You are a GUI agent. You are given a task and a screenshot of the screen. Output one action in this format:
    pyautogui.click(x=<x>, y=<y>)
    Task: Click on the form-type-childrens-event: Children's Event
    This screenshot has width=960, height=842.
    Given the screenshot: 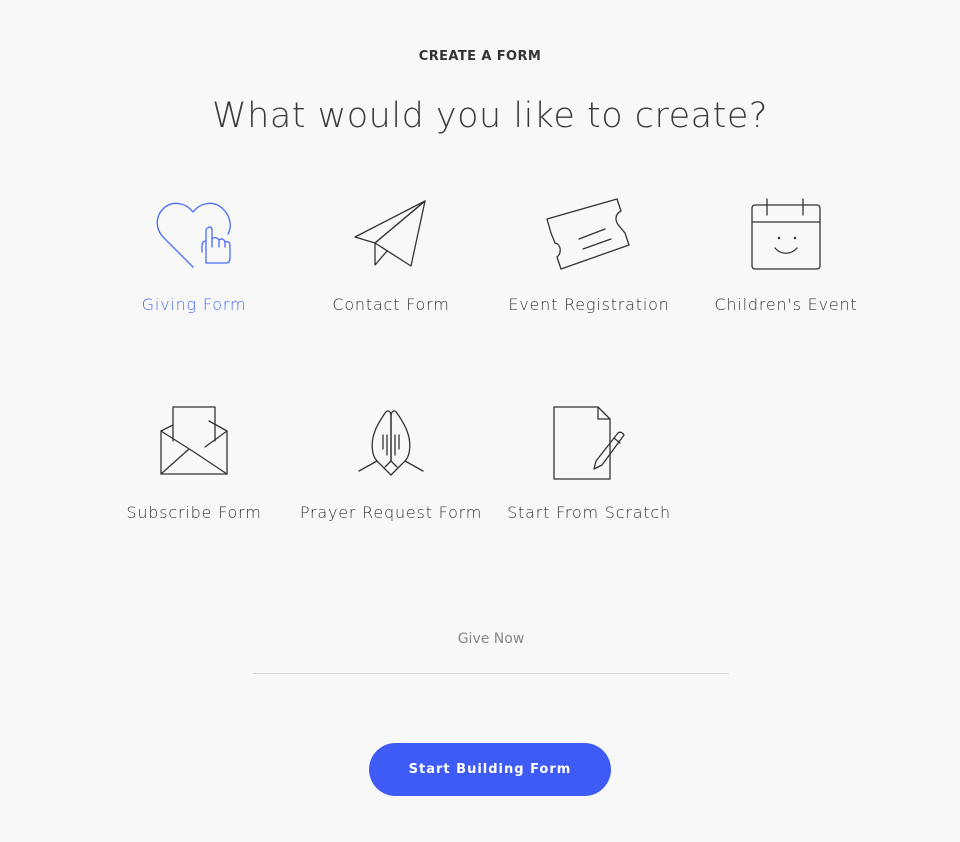 What is the action you would take?
    pyautogui.click(x=786, y=262)
    